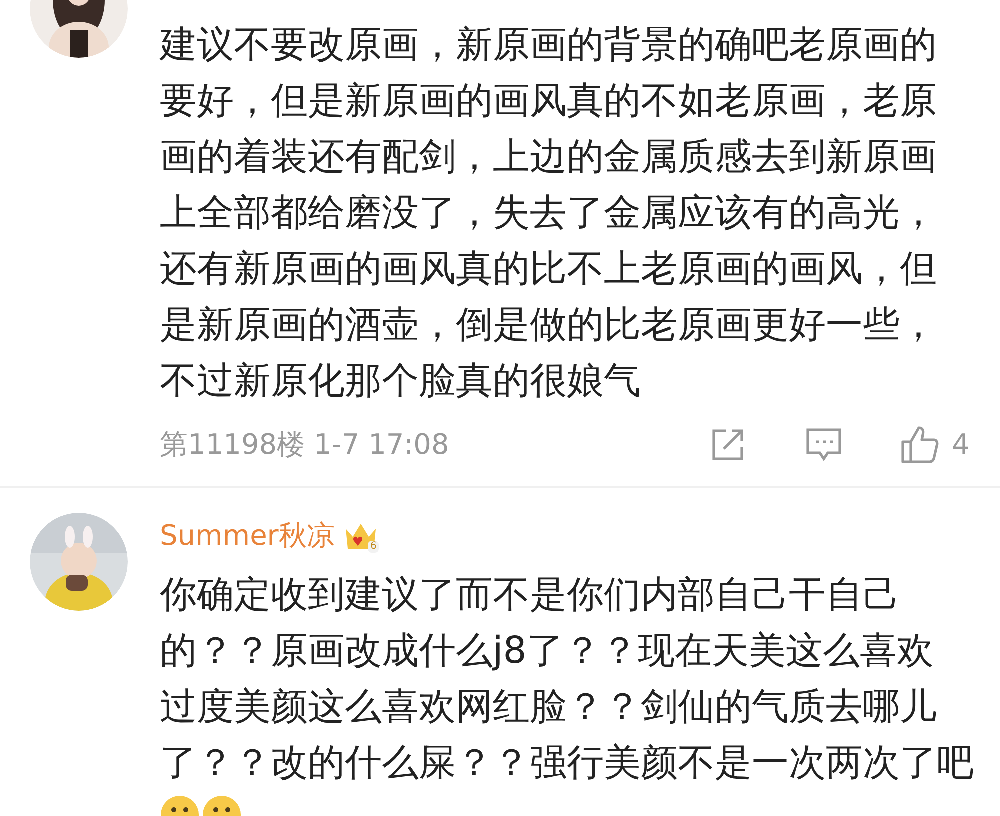 The height and width of the screenshot is (816, 1000). What do you see at coordinates (530, 595) in the screenshot?
I see `comment-text-line: 你确定收到建议了而不是你们内部自己干自己` at bounding box center [530, 595].